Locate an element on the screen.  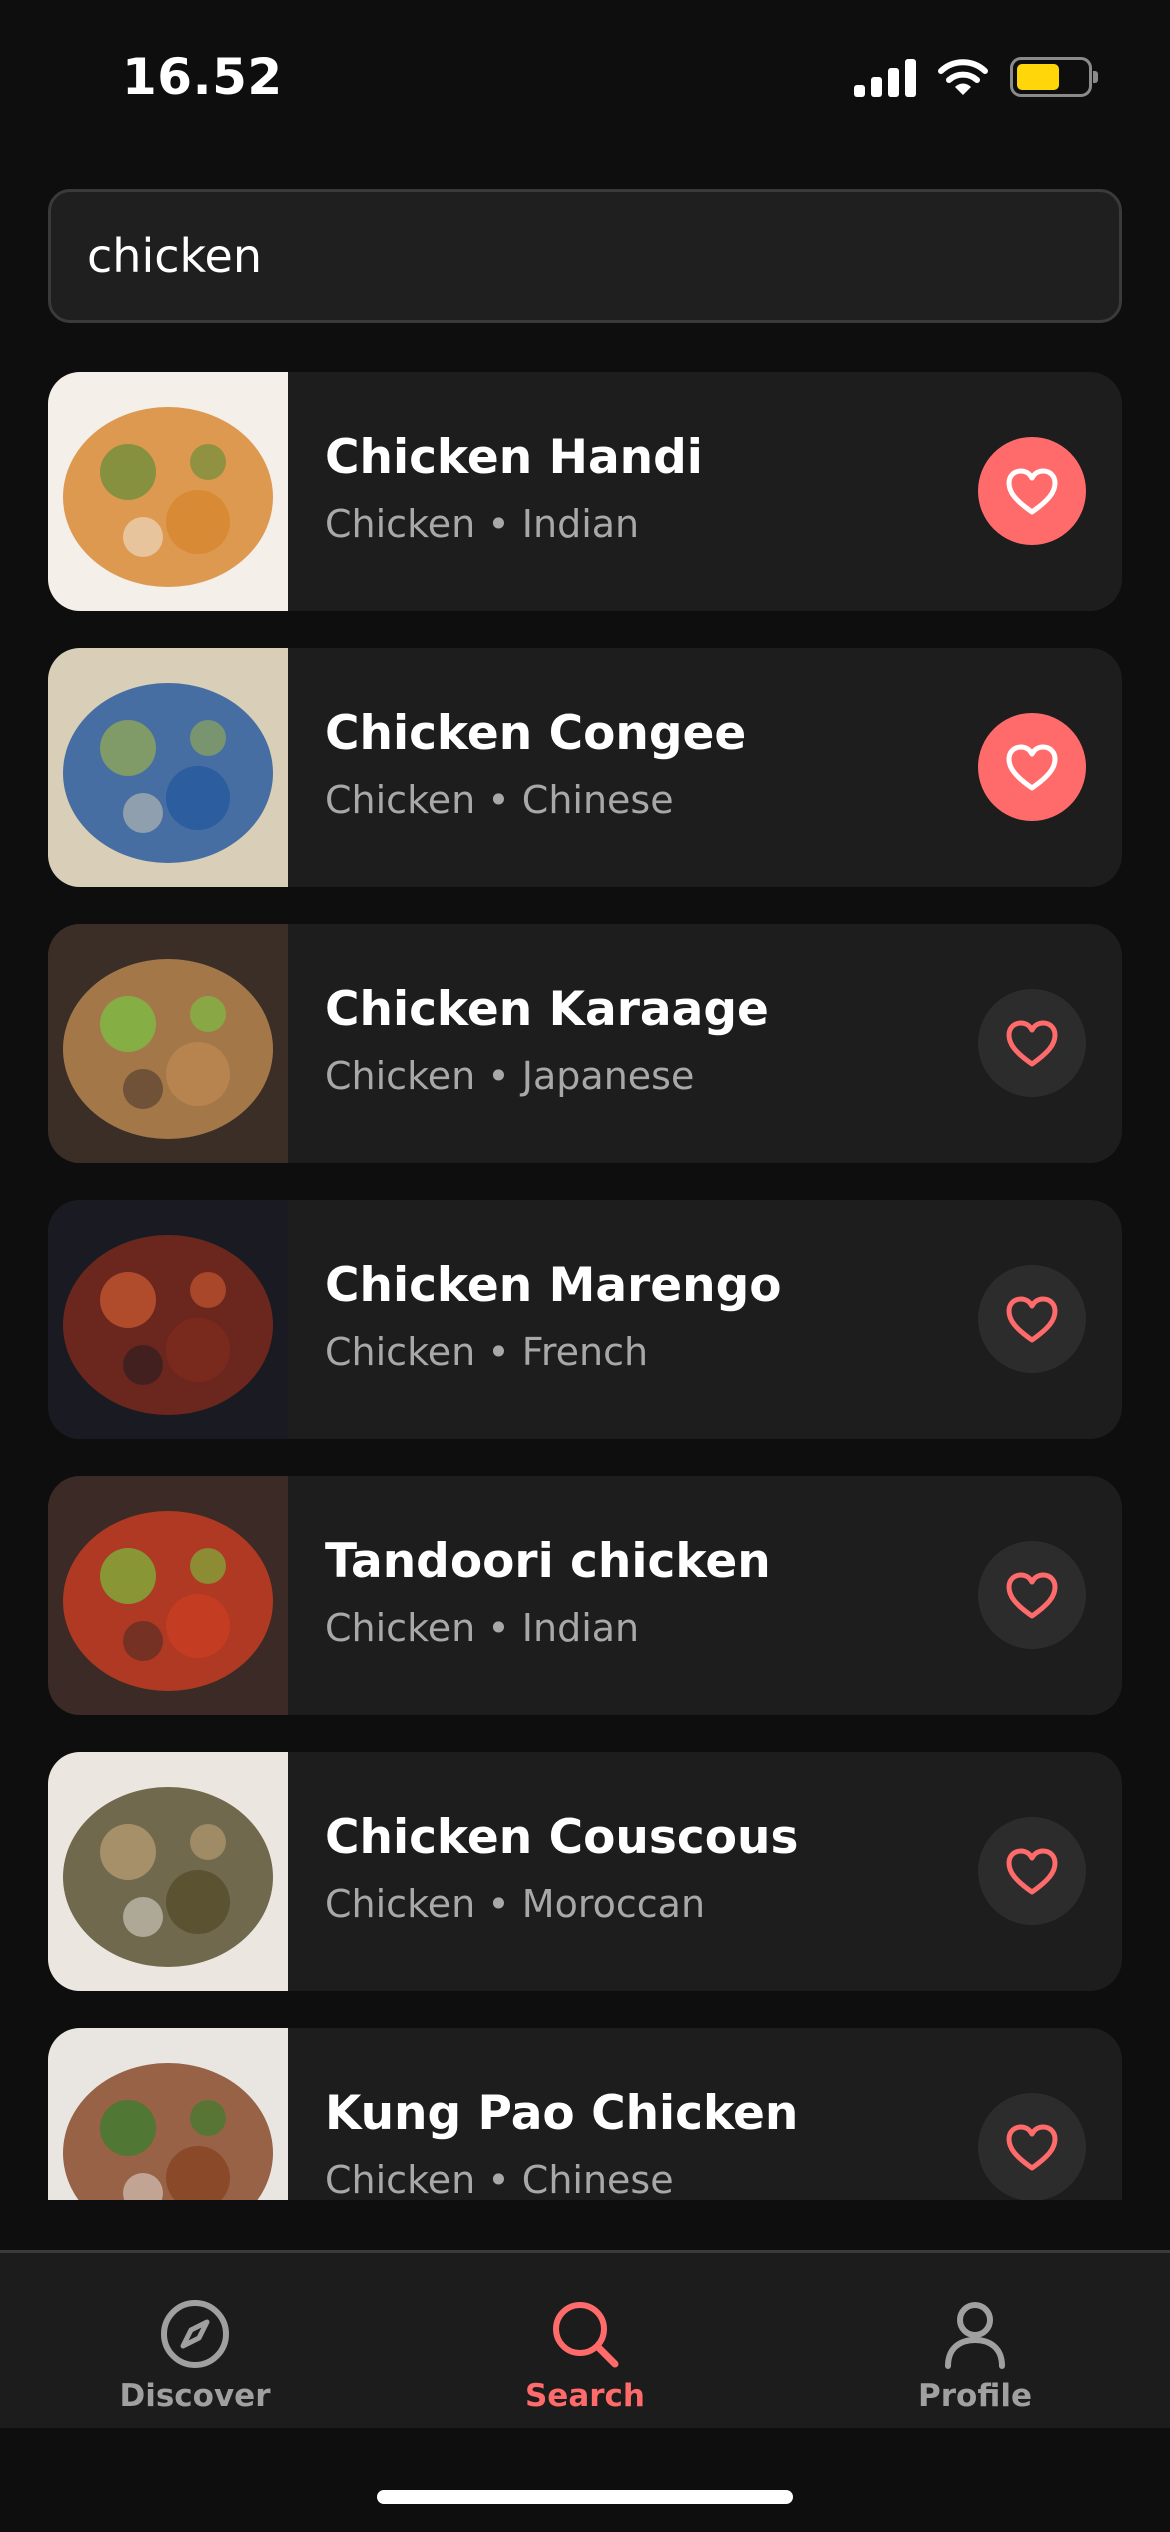
recipe-meta: Chicken • French is located at coordinates (486, 1352).